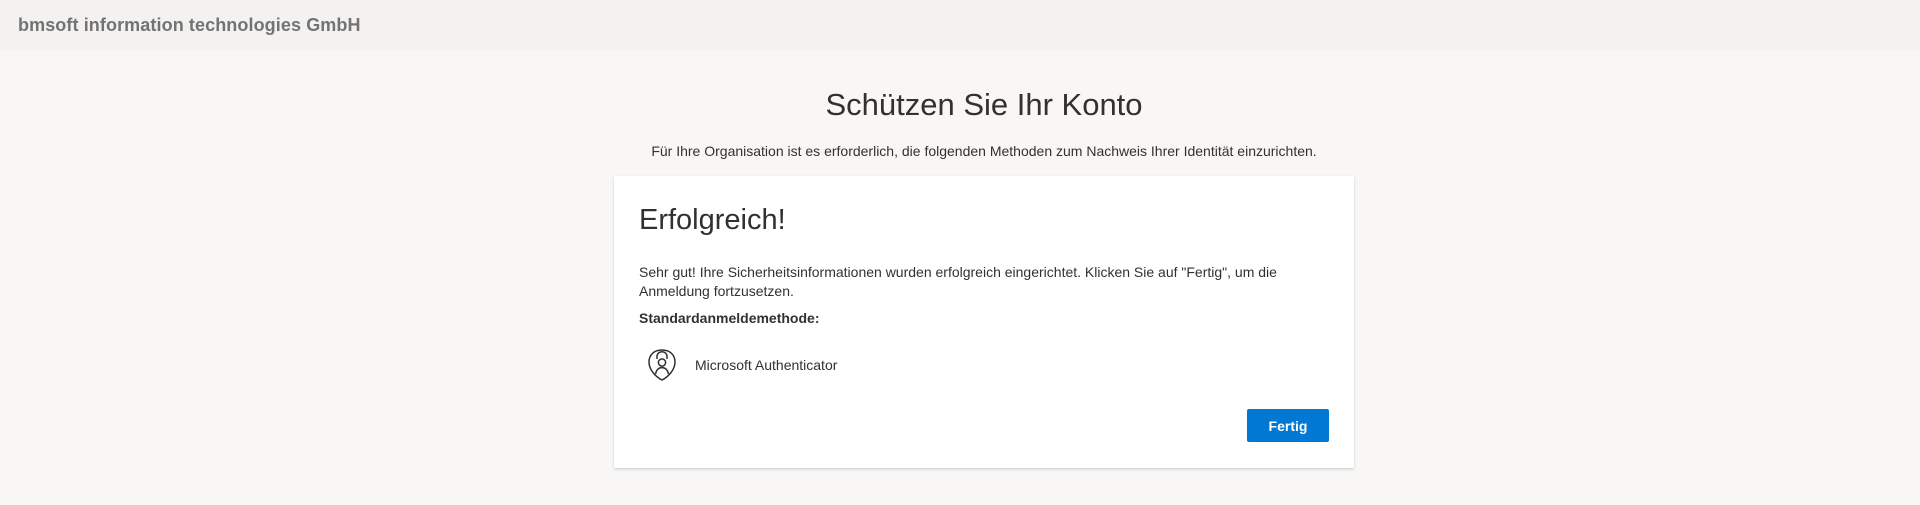  I want to click on done-button: Fertig, so click(1288, 425).